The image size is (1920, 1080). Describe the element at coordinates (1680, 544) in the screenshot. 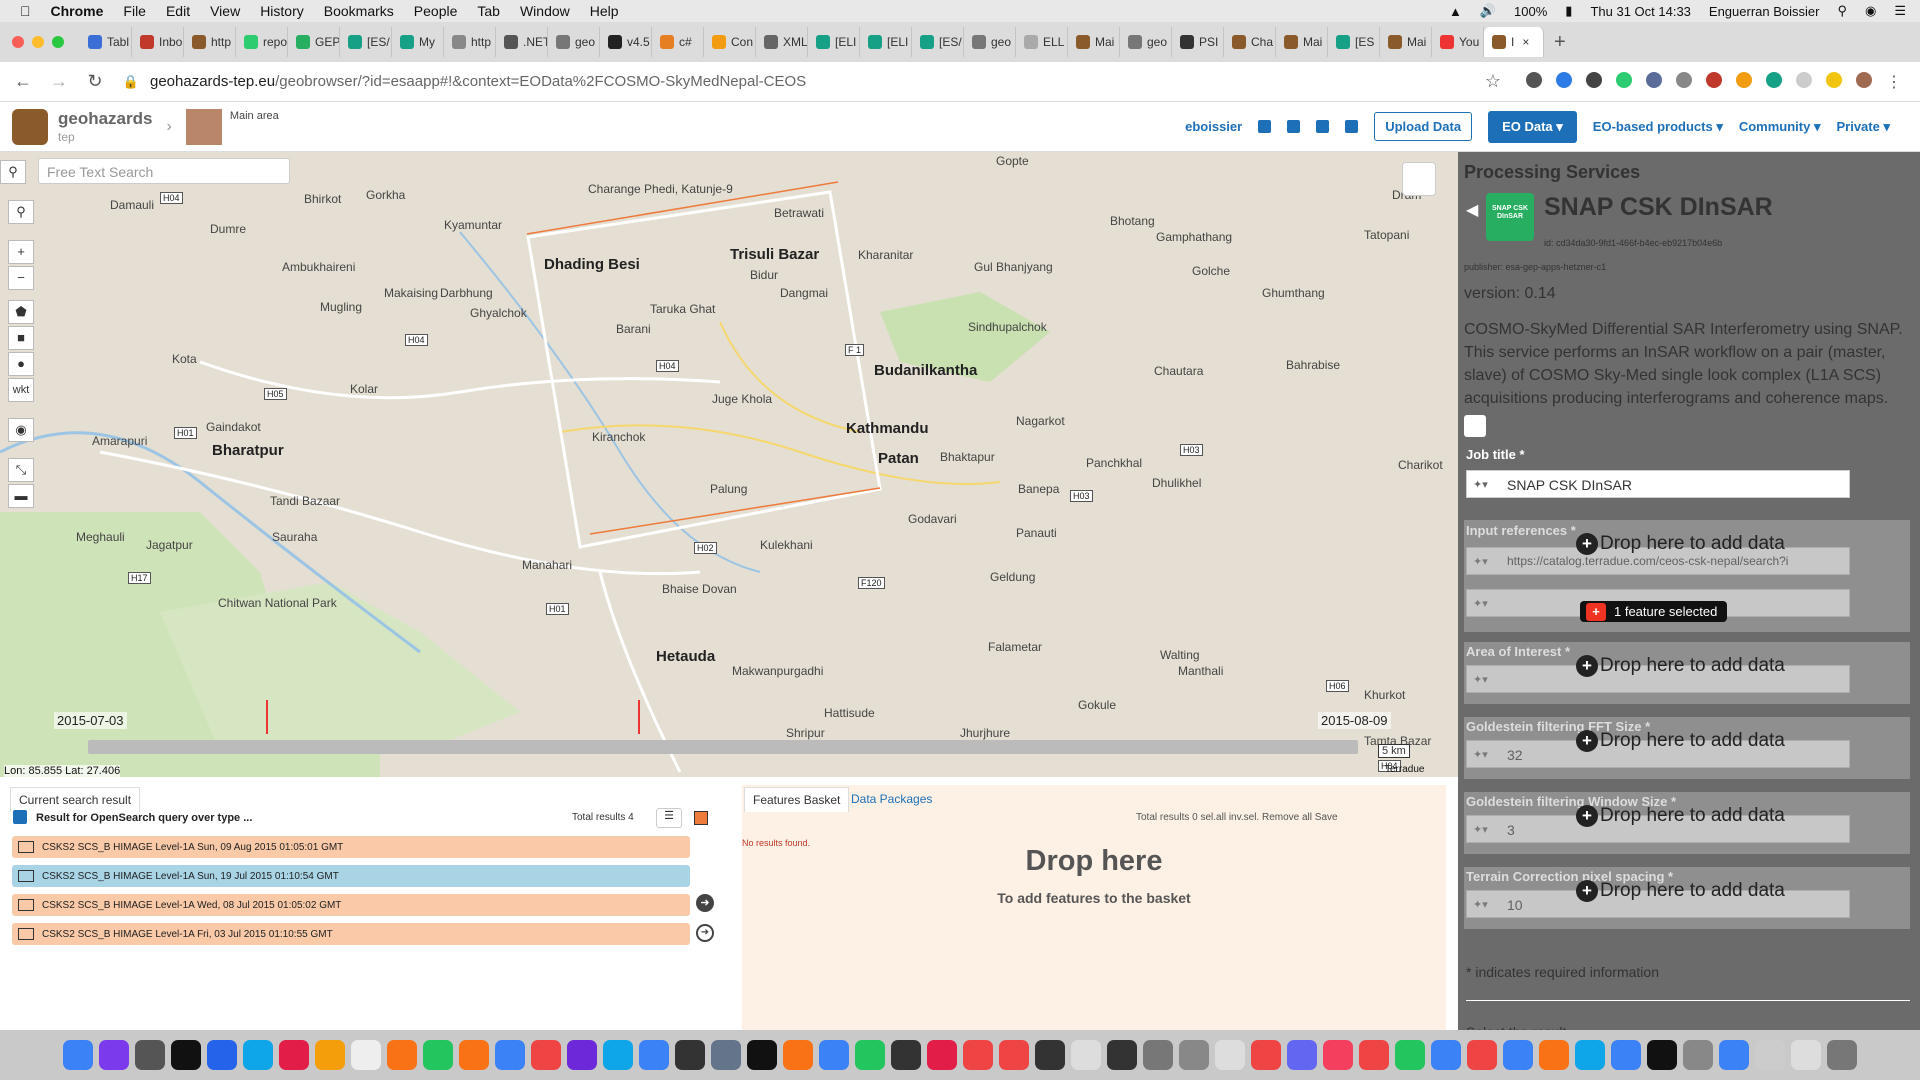

I see `drop-zone-input-references: + Drop here to add data` at that location.